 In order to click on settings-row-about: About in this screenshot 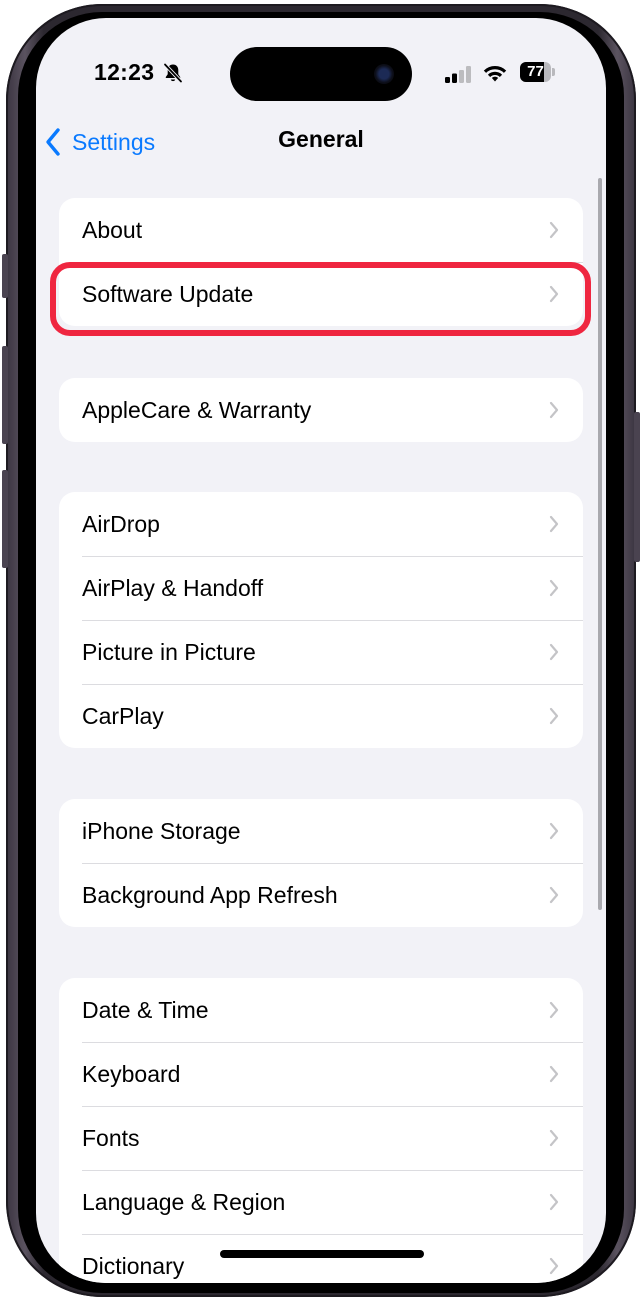, I will do `click(321, 230)`.